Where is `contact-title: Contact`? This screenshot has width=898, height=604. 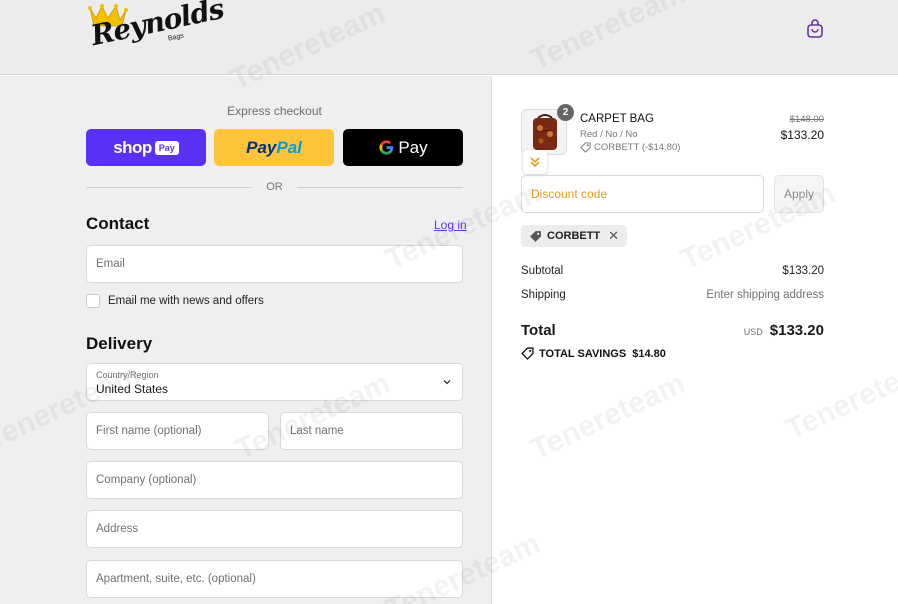 contact-title: Contact is located at coordinates (118, 223).